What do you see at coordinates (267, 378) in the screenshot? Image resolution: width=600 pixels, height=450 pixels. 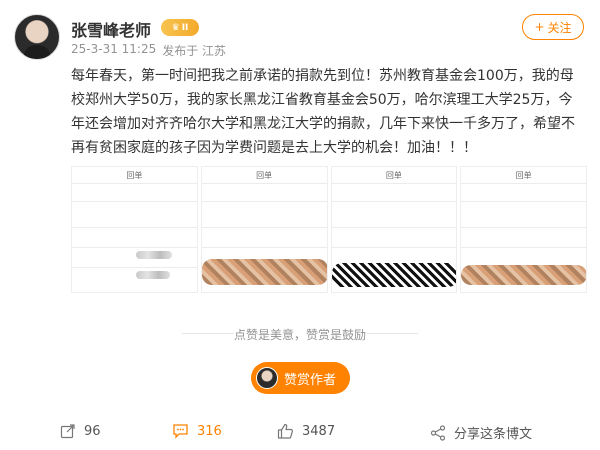 I see `tip-avatar` at bounding box center [267, 378].